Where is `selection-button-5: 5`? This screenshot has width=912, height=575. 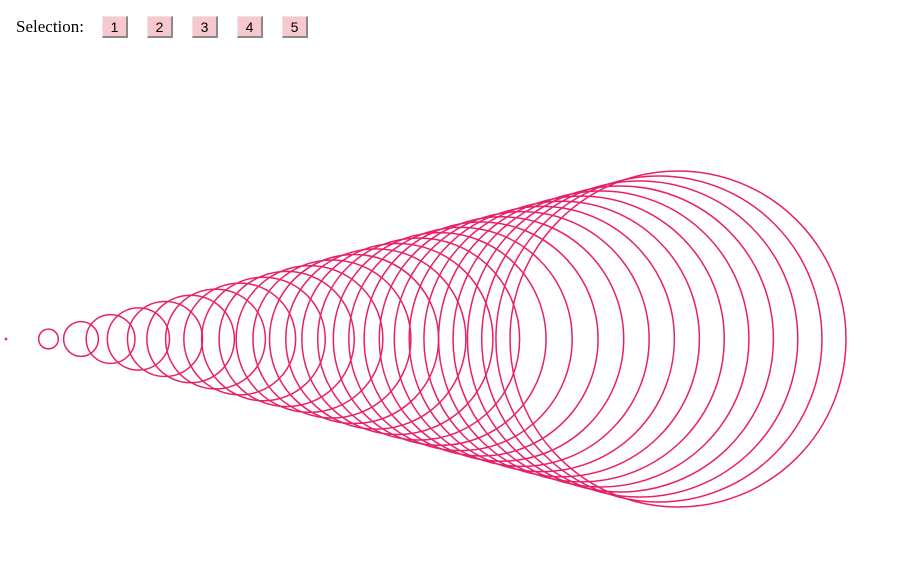
selection-button-5: 5 is located at coordinates (294, 27).